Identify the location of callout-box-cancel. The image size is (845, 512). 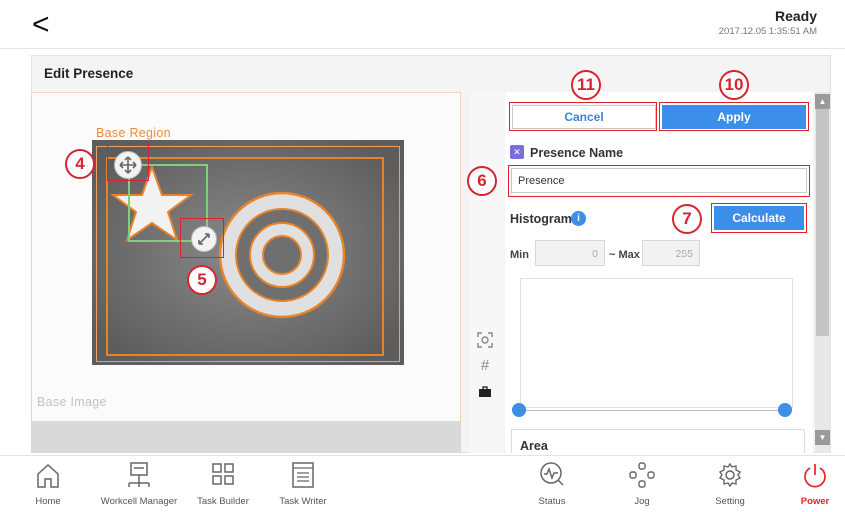
(583, 116).